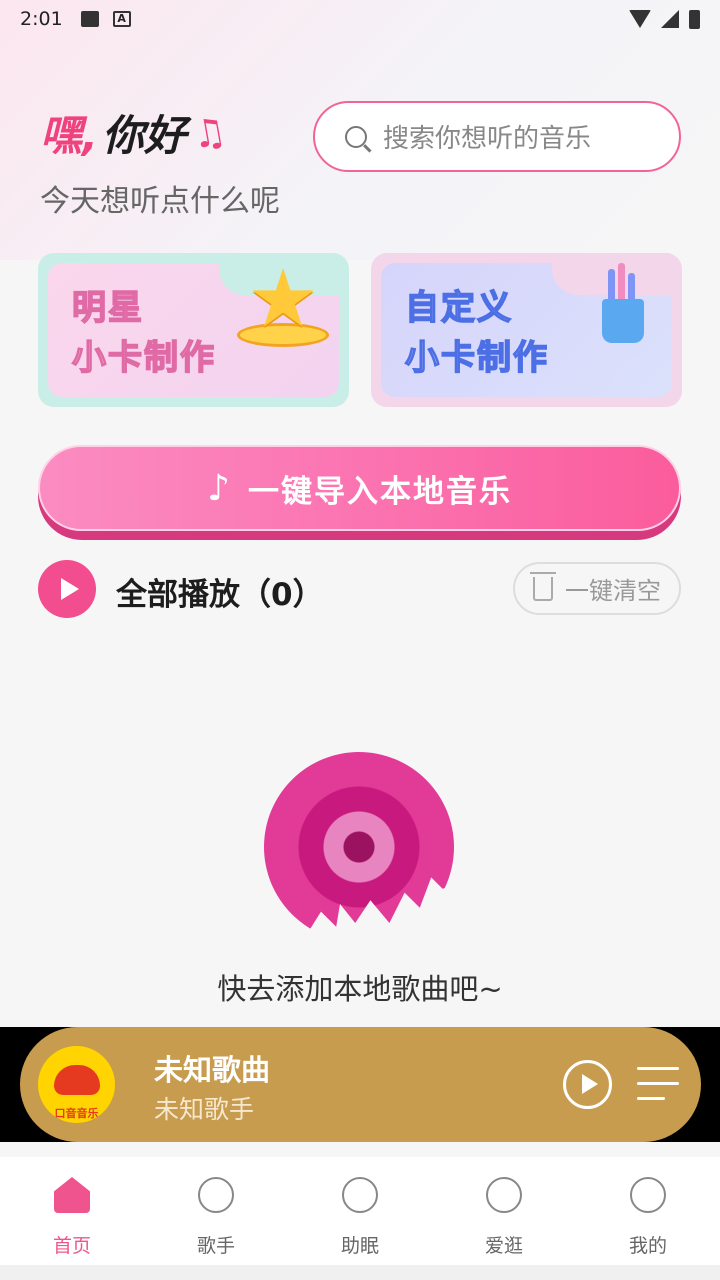 The height and width of the screenshot is (1280, 720). I want to click on play-all-button, so click(67, 589).